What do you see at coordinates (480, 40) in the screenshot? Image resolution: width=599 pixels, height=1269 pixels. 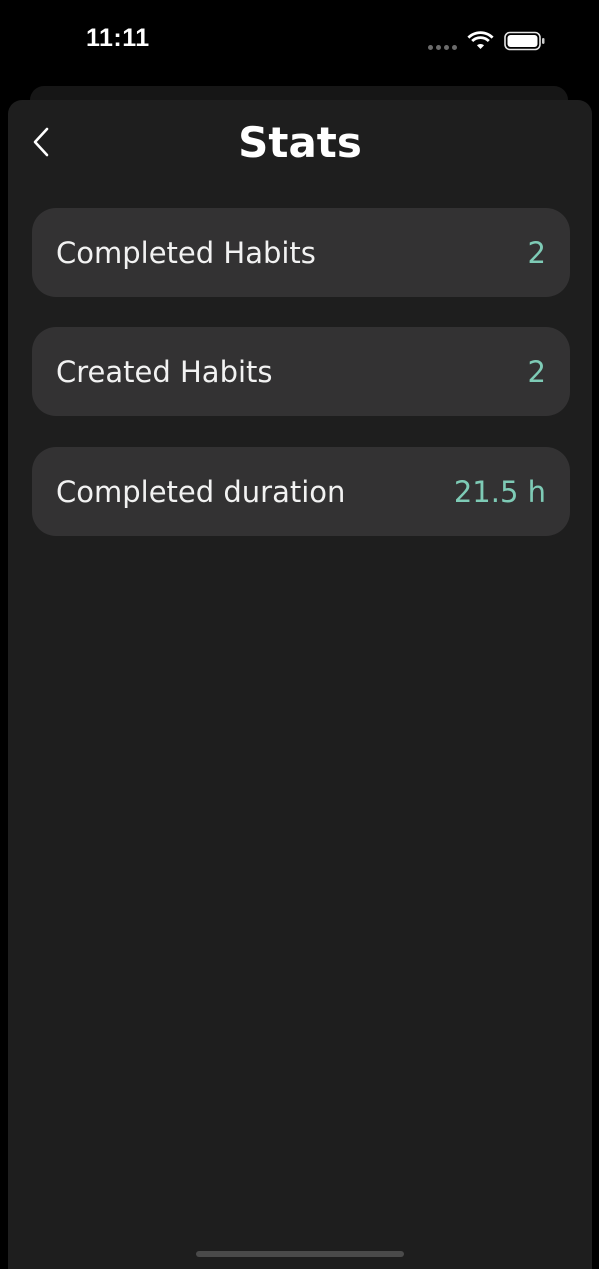 I see `wifi-icon` at bounding box center [480, 40].